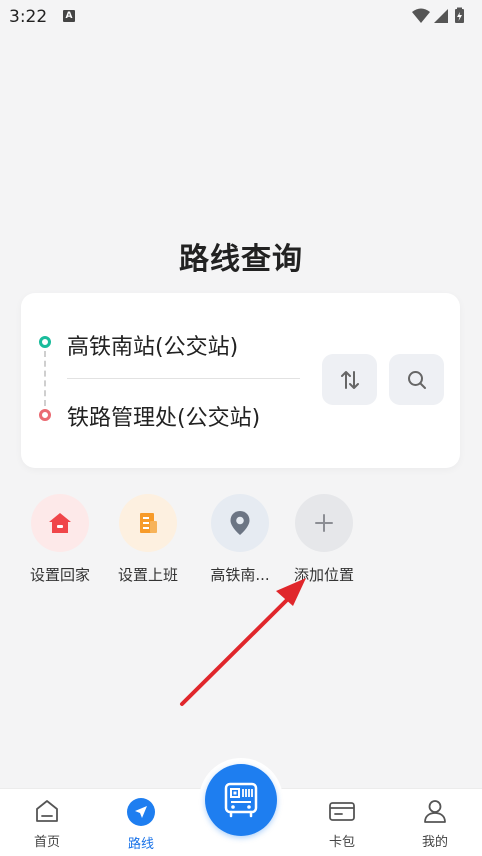 Image resolution: width=482 pixels, height=856 pixels. Describe the element at coordinates (152, 345) in the screenshot. I see `origin-field: 高铁南站(公交站)` at that location.